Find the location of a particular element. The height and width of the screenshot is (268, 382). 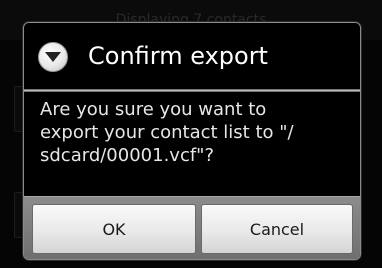

ok-button: OK is located at coordinates (114, 229).